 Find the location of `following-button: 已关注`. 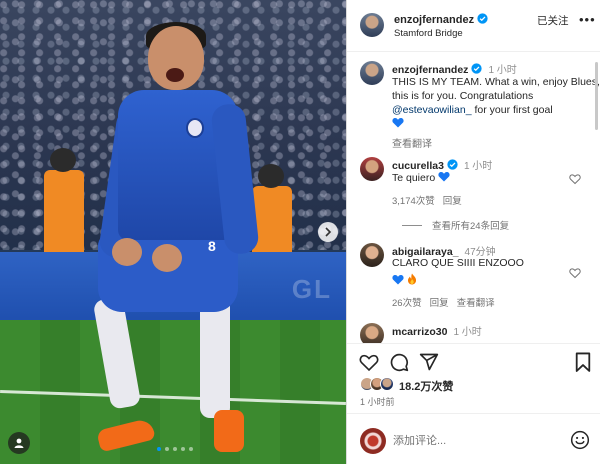

following-button: 已关注 is located at coordinates (553, 20).